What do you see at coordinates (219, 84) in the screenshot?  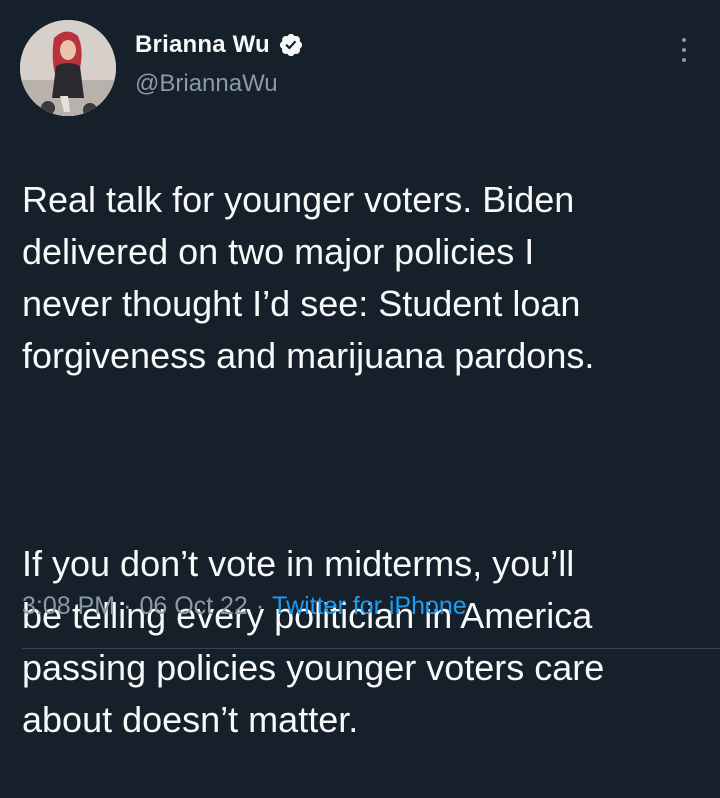 I see `author-handle: @BriannaWu` at bounding box center [219, 84].